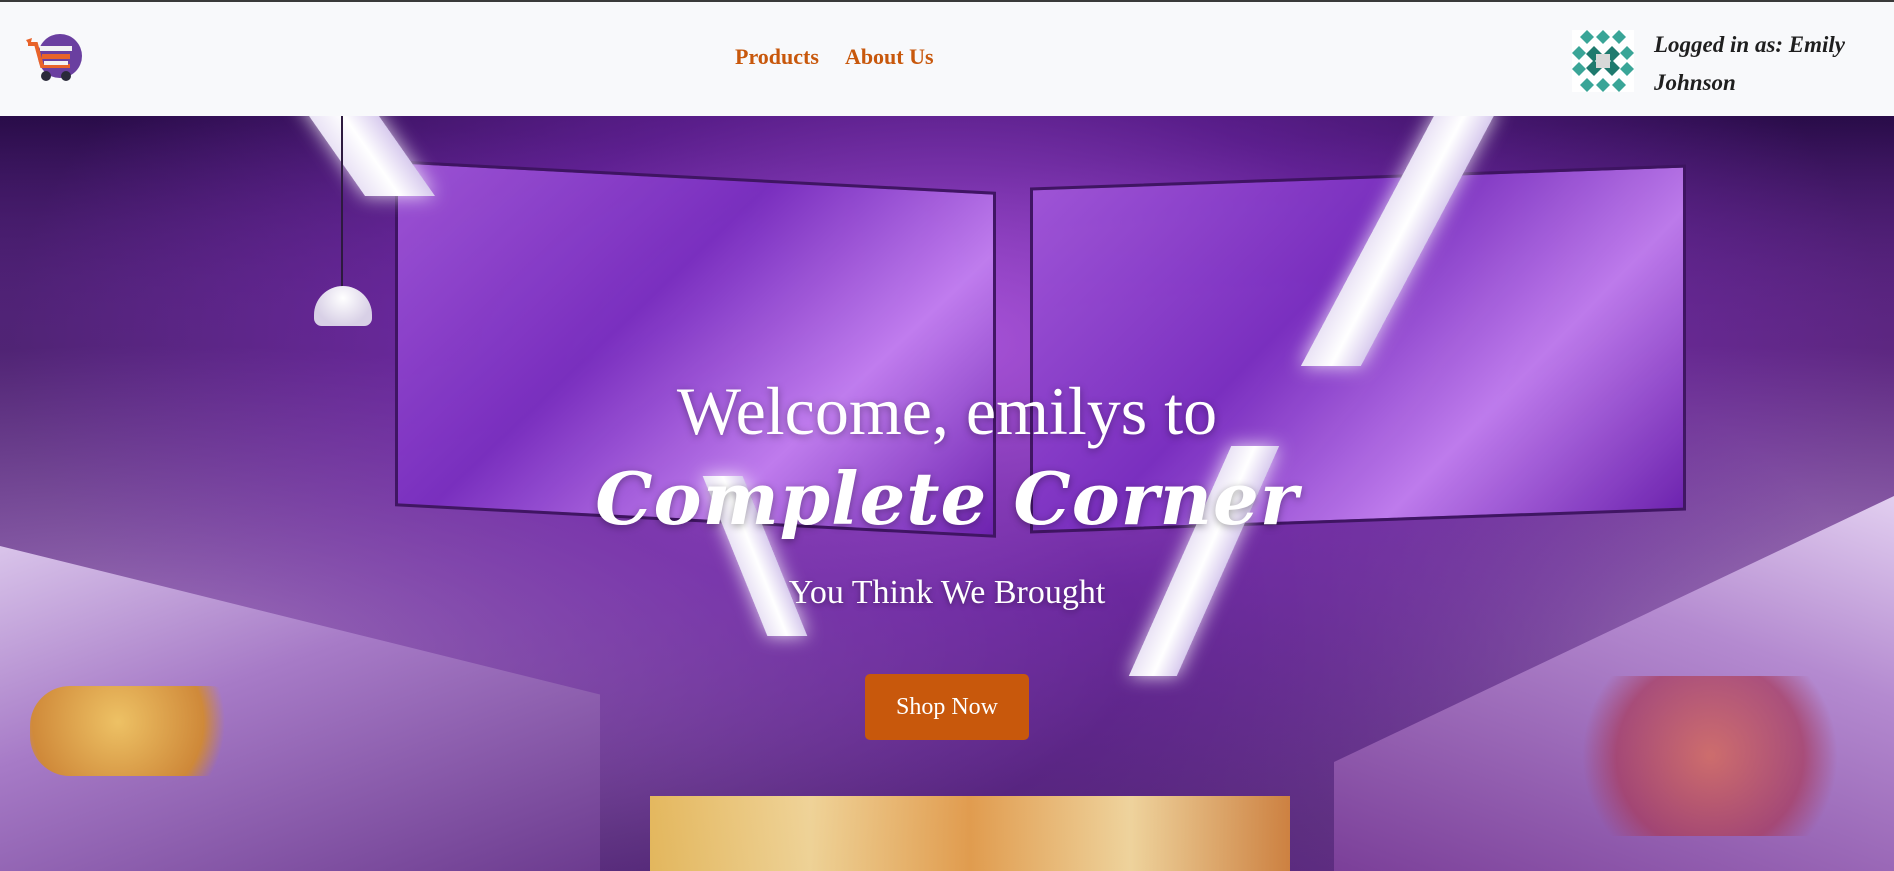 This screenshot has width=1894, height=871. Describe the element at coordinates (1750, 63) in the screenshot. I see `logged-in-text: Logged in as: Emily Johnson` at that location.